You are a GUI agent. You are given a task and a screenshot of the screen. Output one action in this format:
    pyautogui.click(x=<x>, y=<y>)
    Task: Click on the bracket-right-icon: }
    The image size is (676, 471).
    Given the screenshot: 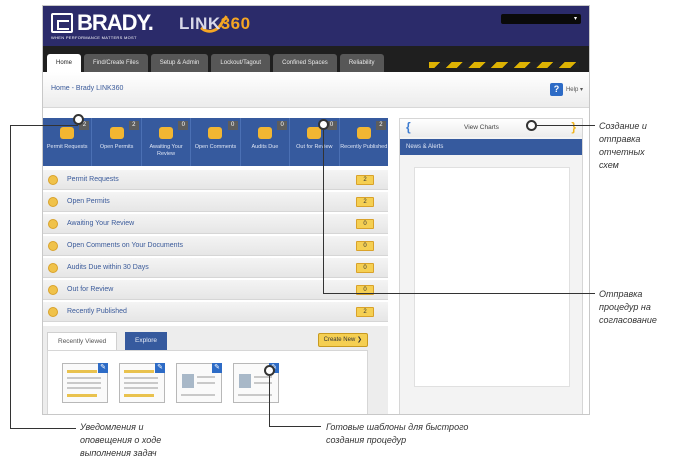 What is the action you would take?
    pyautogui.click(x=573, y=127)
    